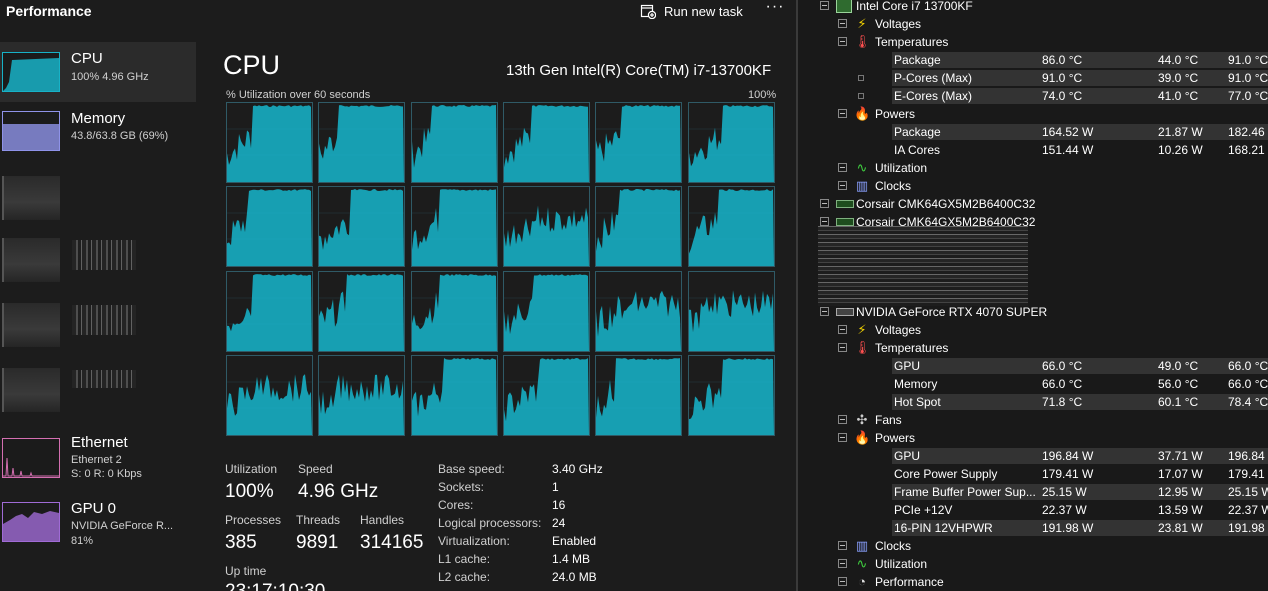  I want to click on ram-node: Corsair CMK64GX5M2B6400C32, so click(1033, 204).